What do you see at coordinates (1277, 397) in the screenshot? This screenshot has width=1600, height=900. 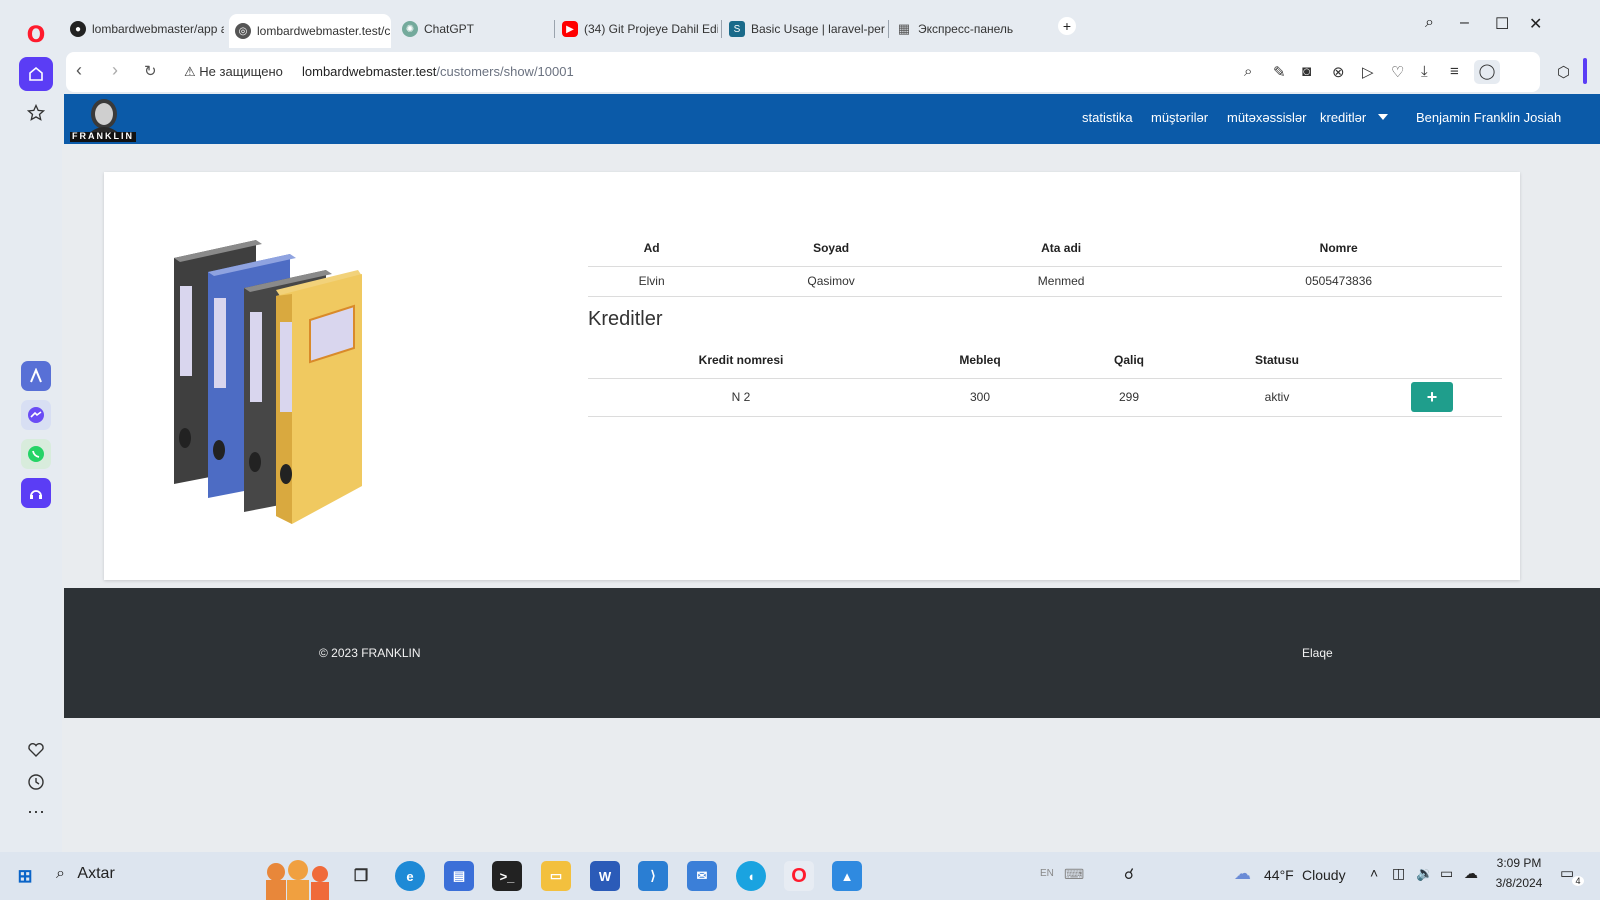 I see `cell-status: aktiv` at bounding box center [1277, 397].